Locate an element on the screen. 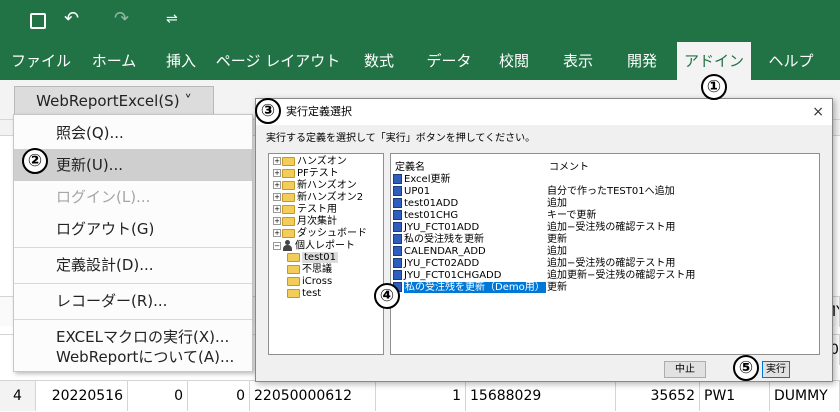 The image size is (840, 412). cell: 35652 is located at coordinates (658, 396).